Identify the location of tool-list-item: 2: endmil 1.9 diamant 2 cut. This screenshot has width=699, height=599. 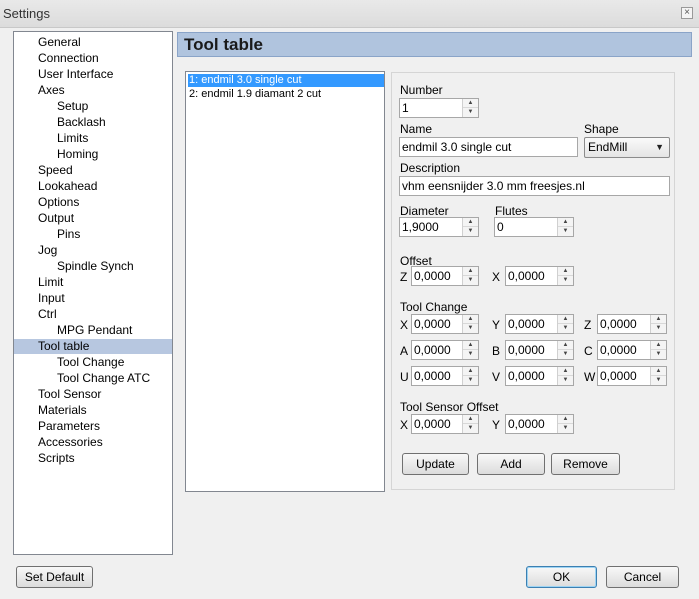
(286, 94).